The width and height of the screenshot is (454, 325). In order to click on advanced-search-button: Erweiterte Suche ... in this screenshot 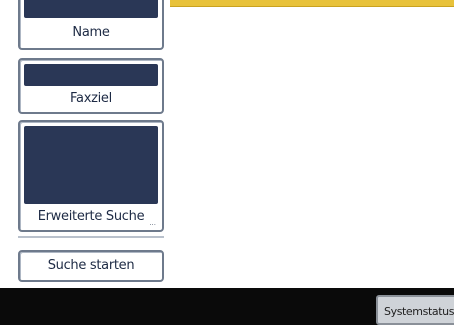, I will do `click(91, 176)`.